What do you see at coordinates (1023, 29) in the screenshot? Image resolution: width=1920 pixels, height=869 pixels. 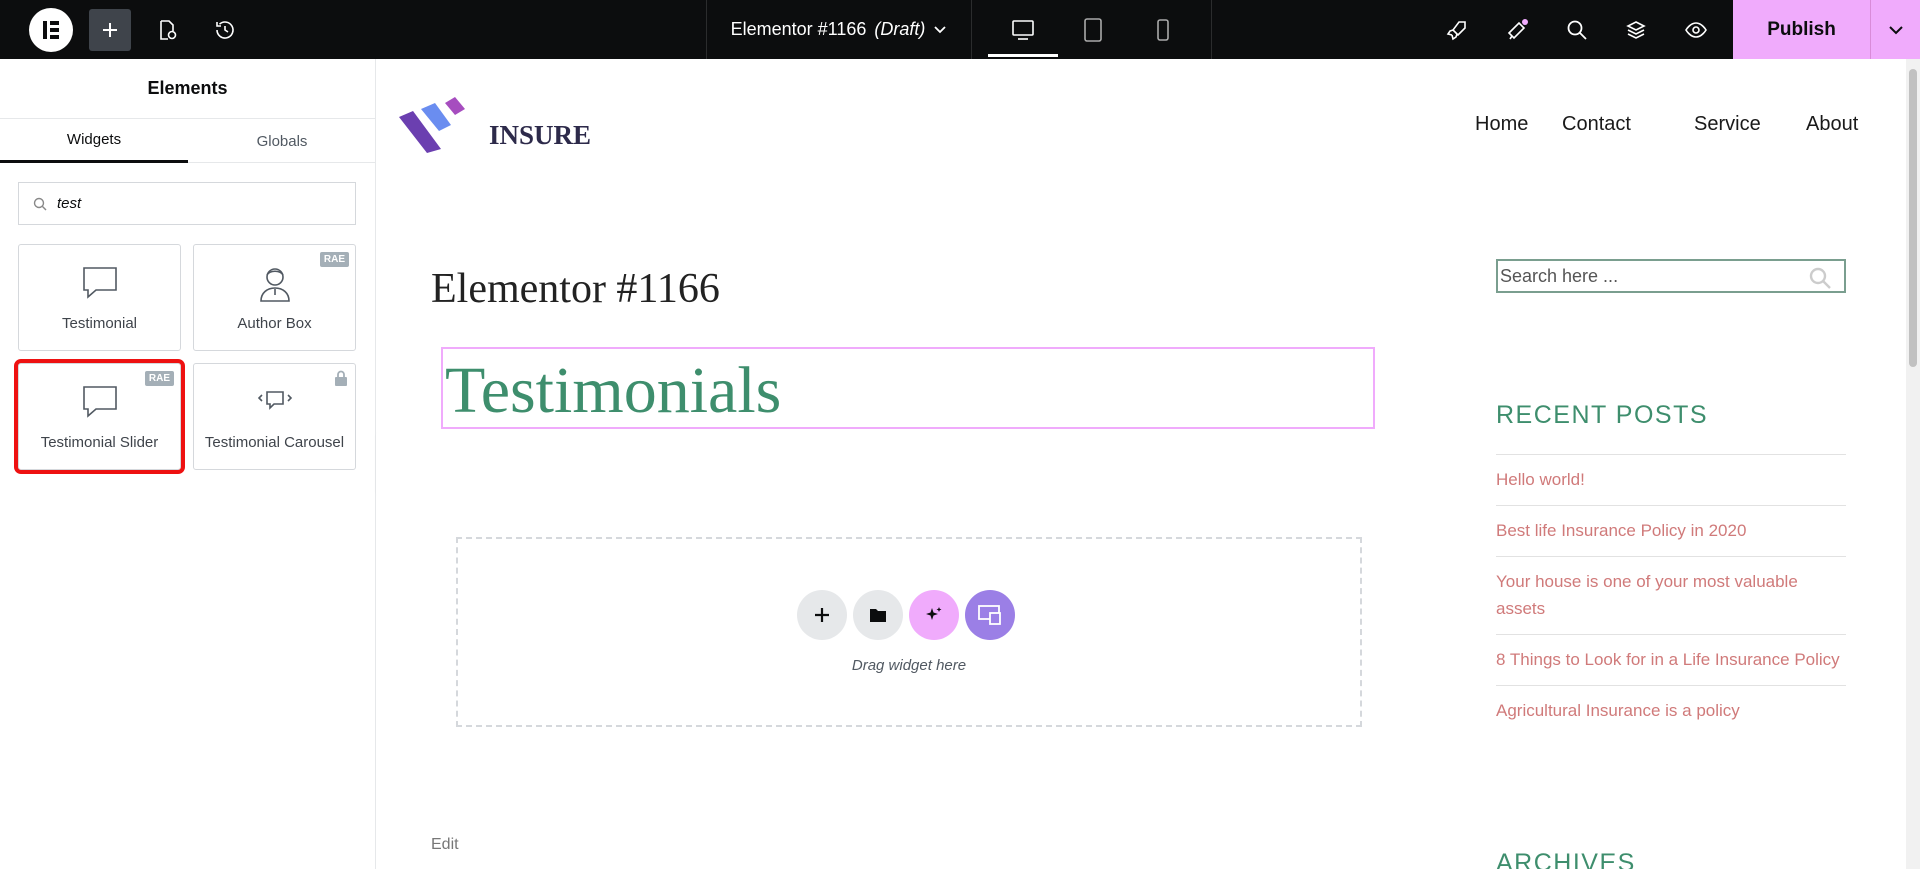 I see `desktop-icon` at bounding box center [1023, 29].